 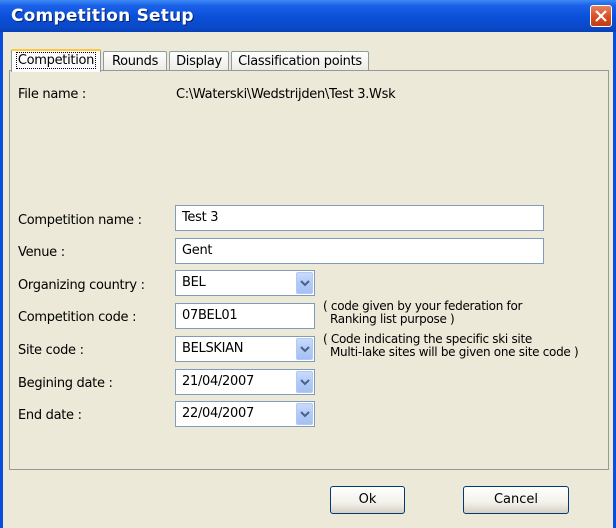 I want to click on organizing-country-dropdown-button, so click(x=304, y=283).